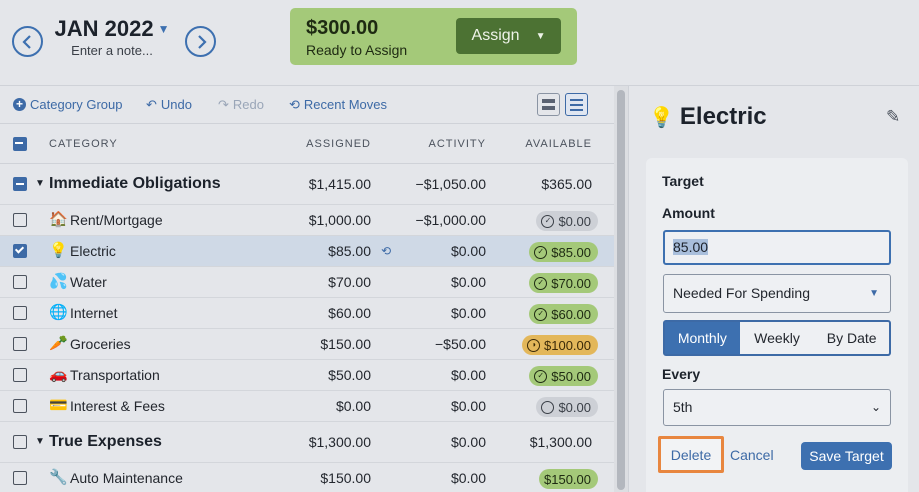 The width and height of the screenshot is (919, 492). Describe the element at coordinates (88, 282) in the screenshot. I see `category-name: Water` at that location.